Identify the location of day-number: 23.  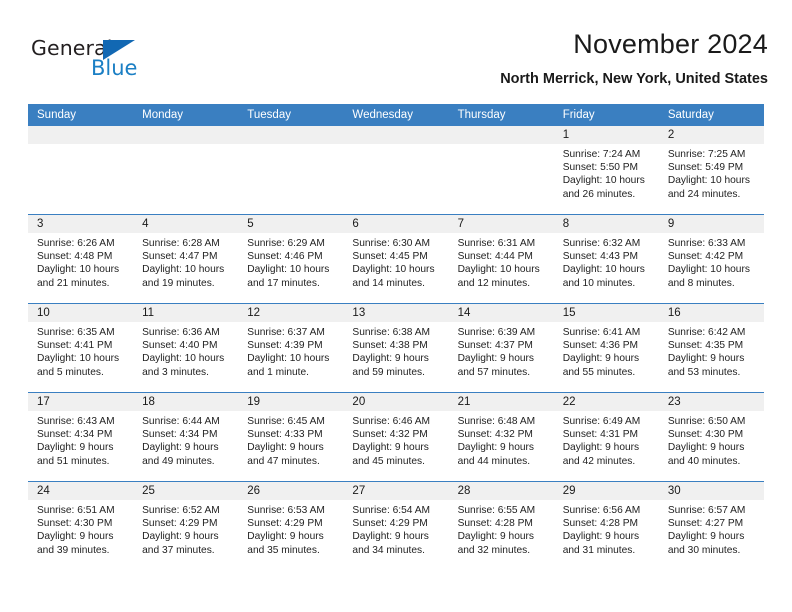
(711, 402).